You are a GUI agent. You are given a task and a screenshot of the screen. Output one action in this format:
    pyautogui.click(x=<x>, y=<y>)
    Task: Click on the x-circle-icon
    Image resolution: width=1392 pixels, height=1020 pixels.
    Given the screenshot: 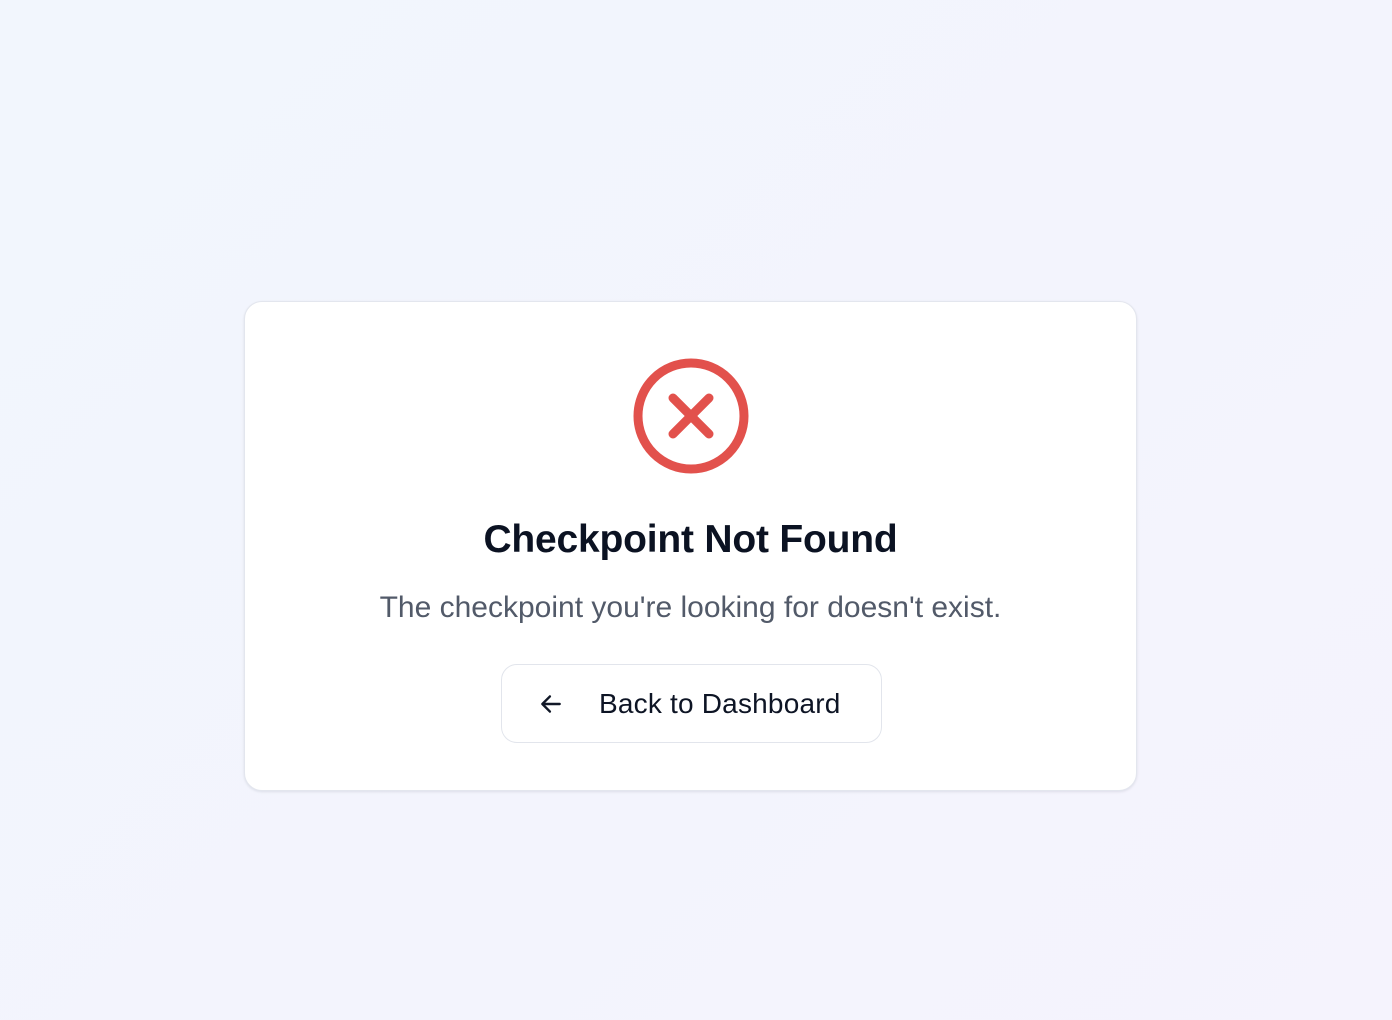 What is the action you would take?
    pyautogui.click(x=691, y=416)
    